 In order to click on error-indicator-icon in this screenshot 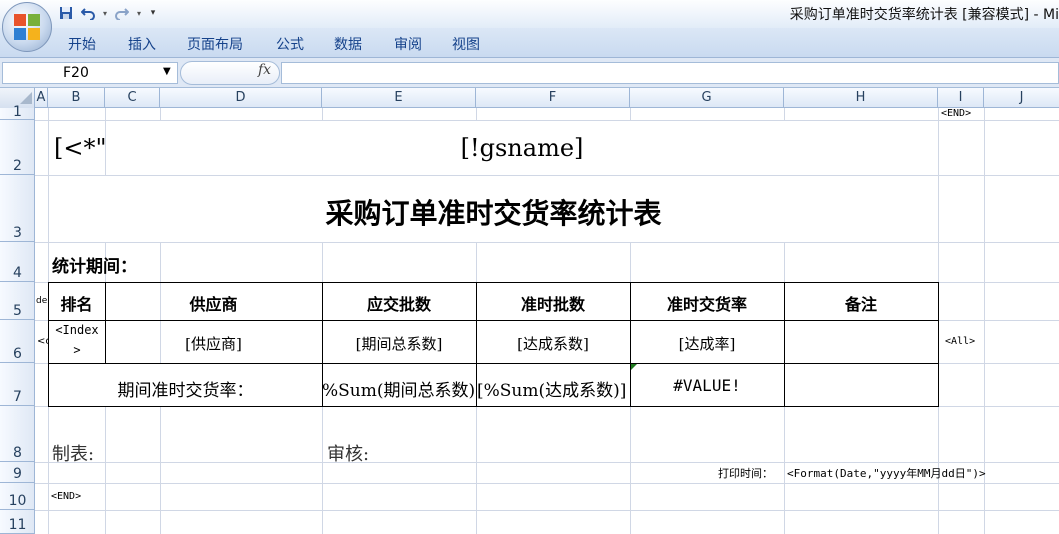, I will do `click(634, 367)`.